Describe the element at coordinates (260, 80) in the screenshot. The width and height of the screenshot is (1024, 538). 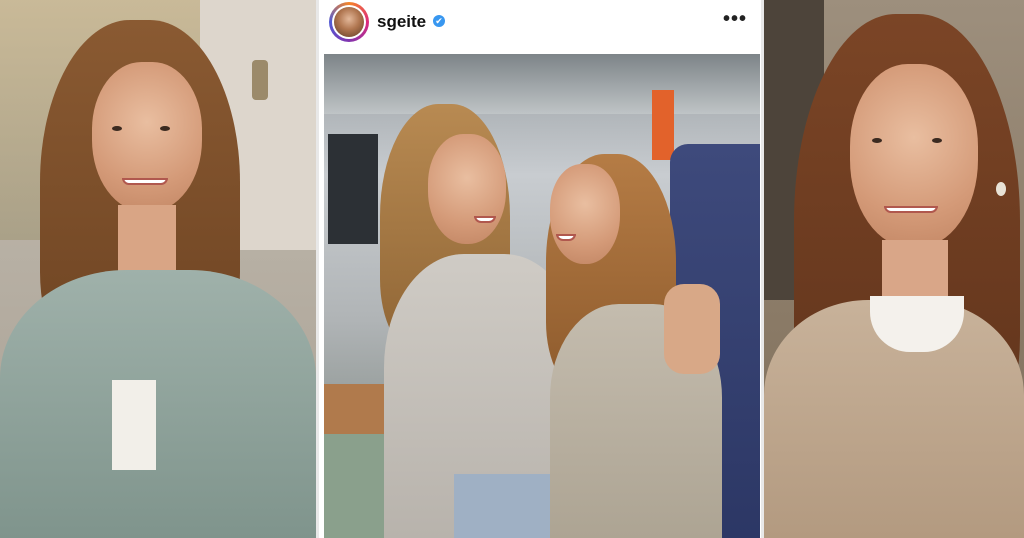
I see `wall-lamp` at that location.